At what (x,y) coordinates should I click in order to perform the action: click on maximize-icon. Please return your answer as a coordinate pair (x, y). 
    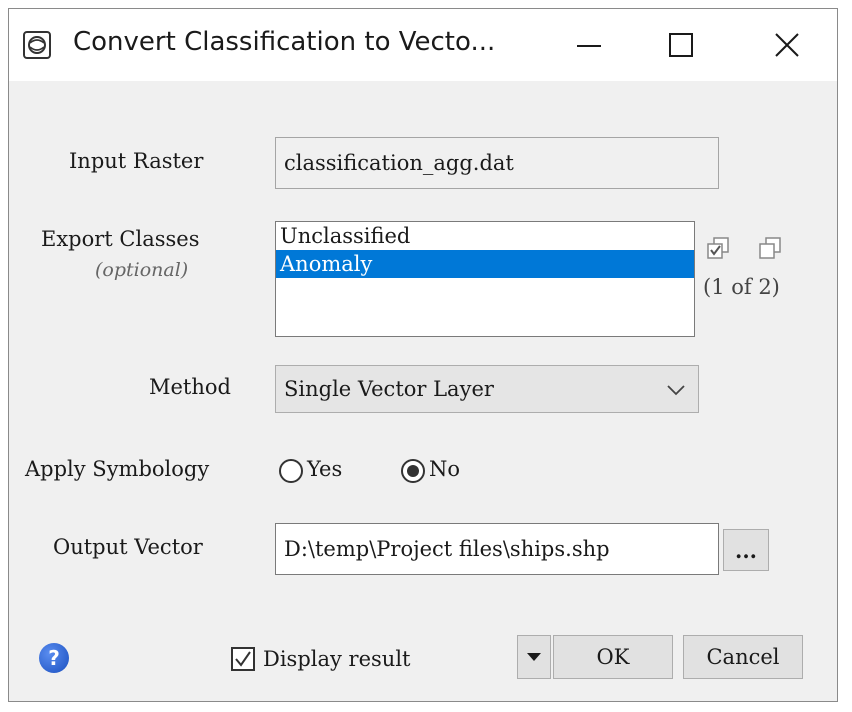
    Looking at the image, I should click on (681, 45).